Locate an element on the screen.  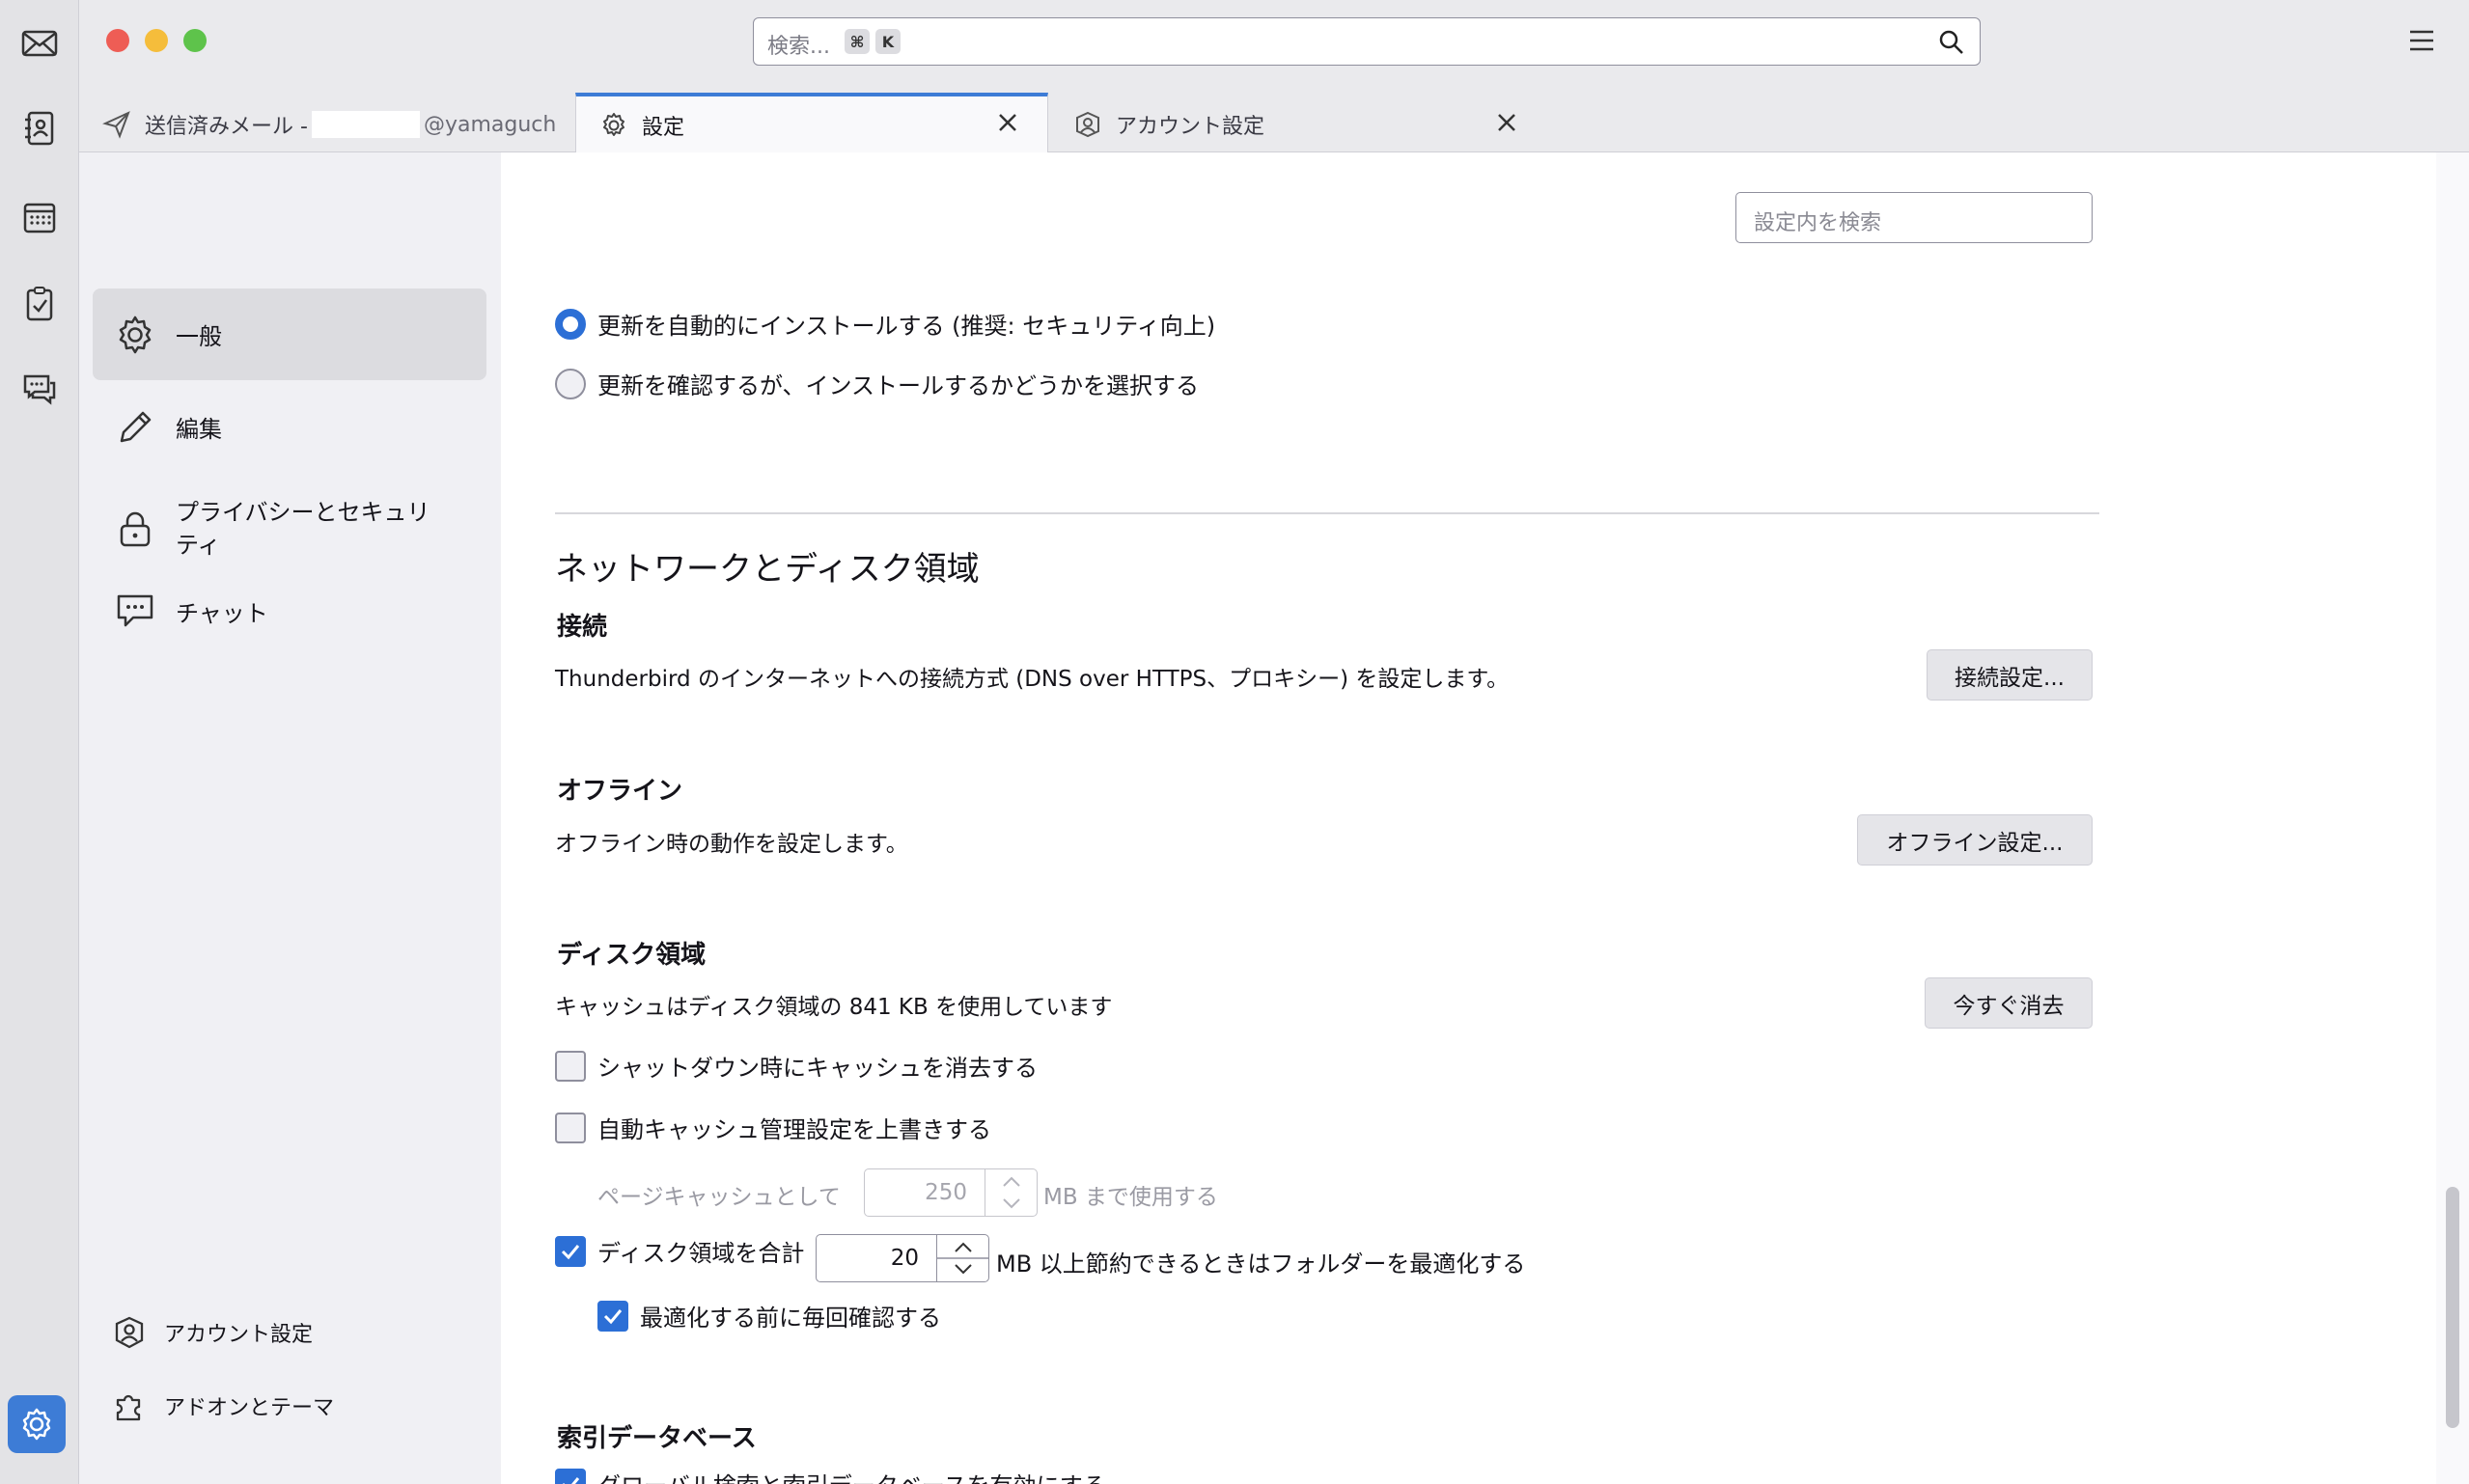
nav-item-label: 一般 is located at coordinates (199, 336).